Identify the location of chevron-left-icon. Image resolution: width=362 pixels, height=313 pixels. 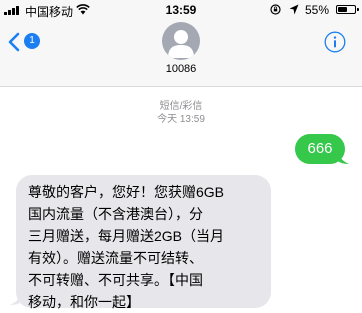
(14, 42).